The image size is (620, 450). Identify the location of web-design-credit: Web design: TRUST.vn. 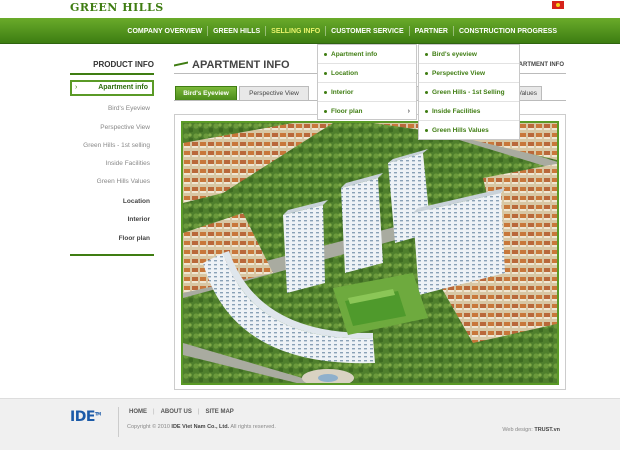
(531, 430).